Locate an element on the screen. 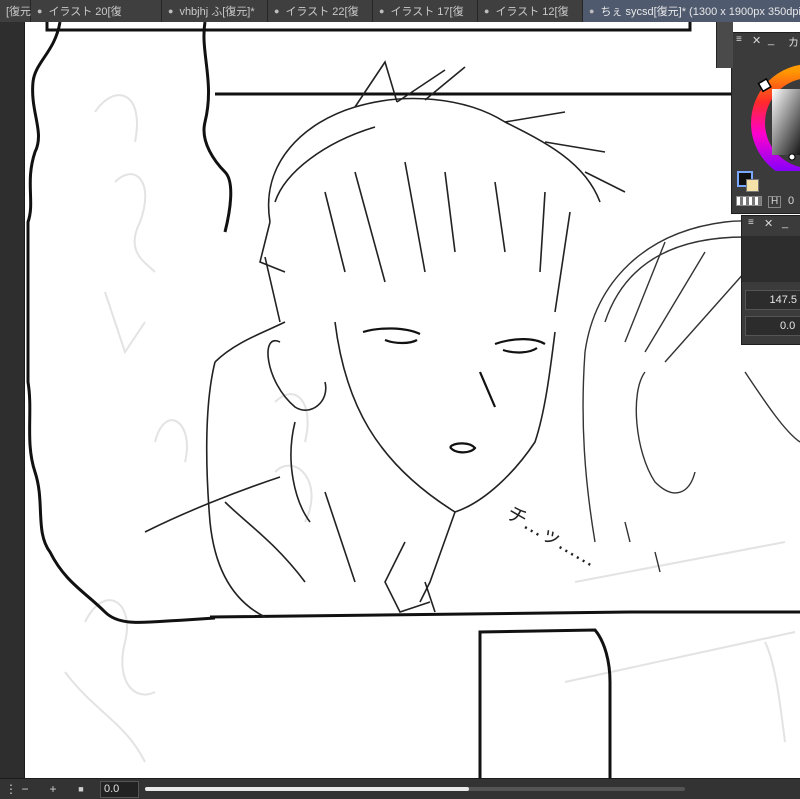 This screenshot has width=800, height=799. panel-header: ≡ ✕ _ カ is located at coordinates (766, 41).